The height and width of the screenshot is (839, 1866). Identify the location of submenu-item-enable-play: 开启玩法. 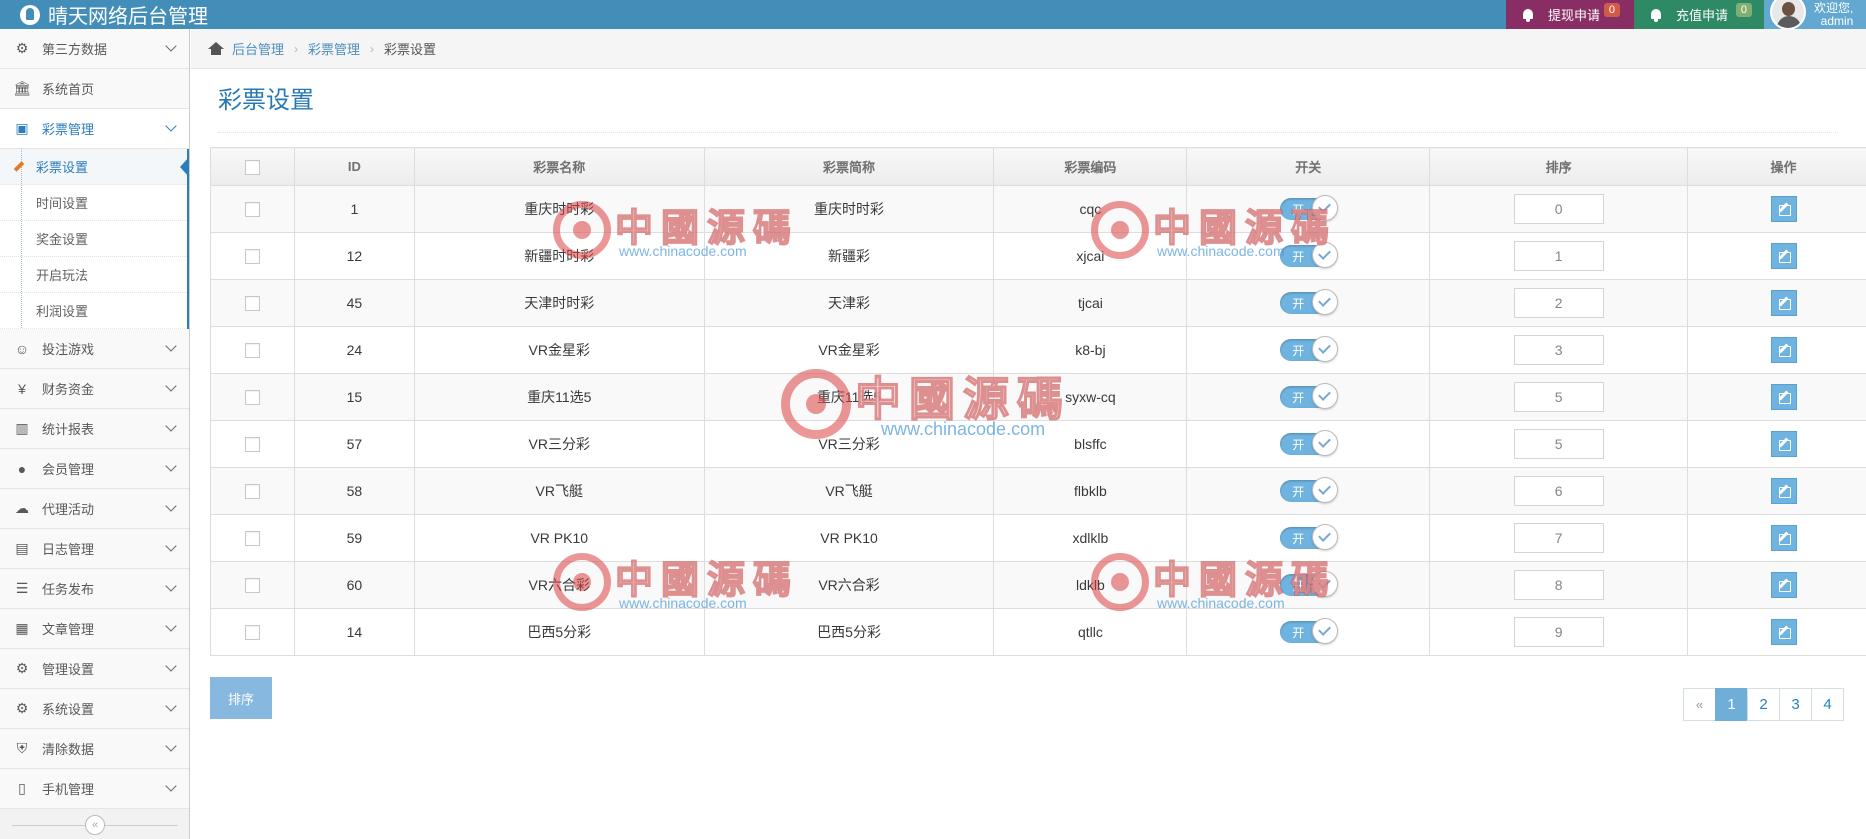
(93, 275).